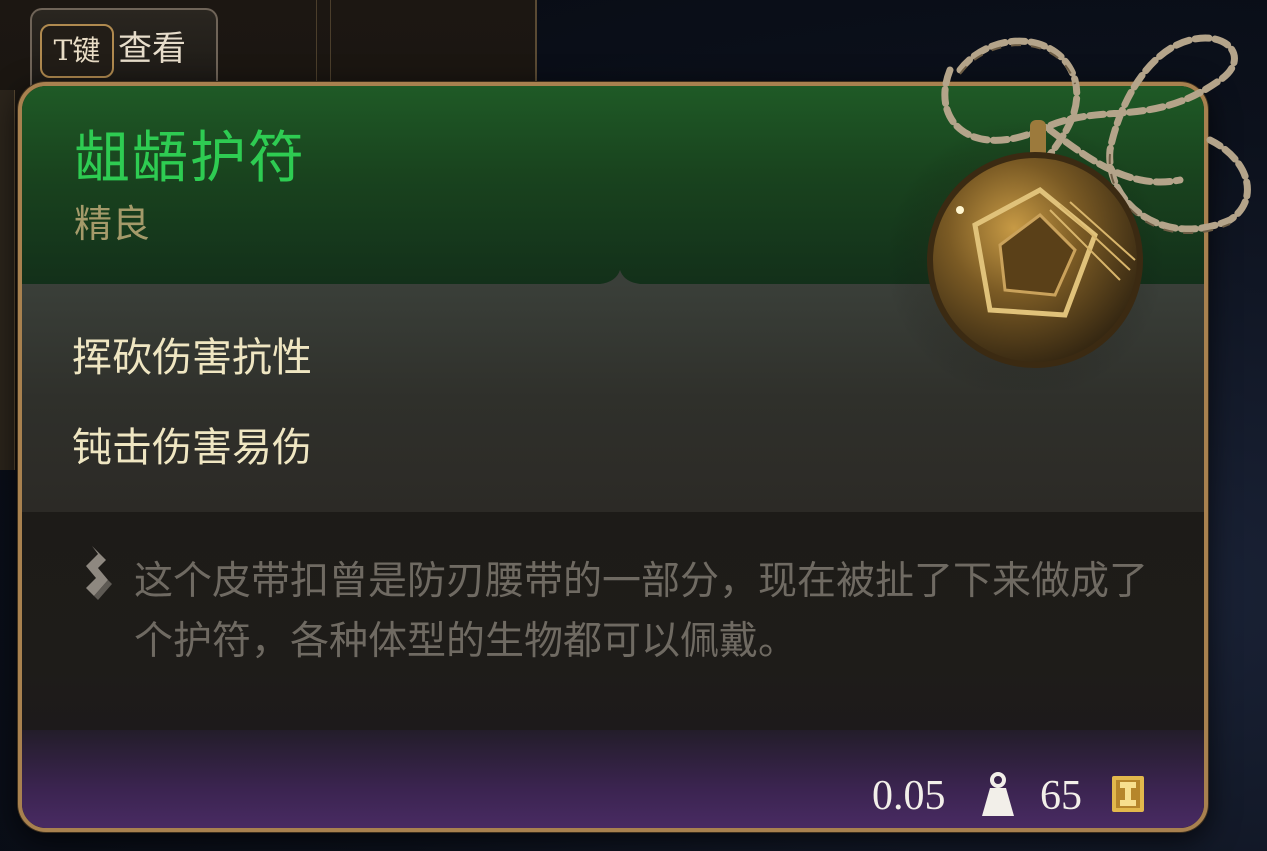 The image size is (1267, 851). I want to click on scroll-icon, so click(99, 573).